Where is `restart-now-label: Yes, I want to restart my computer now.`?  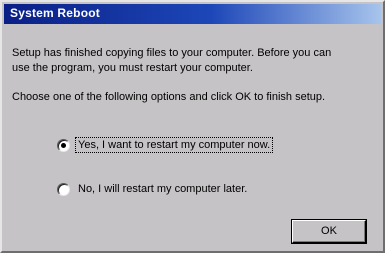 restart-now-label: Yes, I want to restart my computer now. is located at coordinates (174, 145).